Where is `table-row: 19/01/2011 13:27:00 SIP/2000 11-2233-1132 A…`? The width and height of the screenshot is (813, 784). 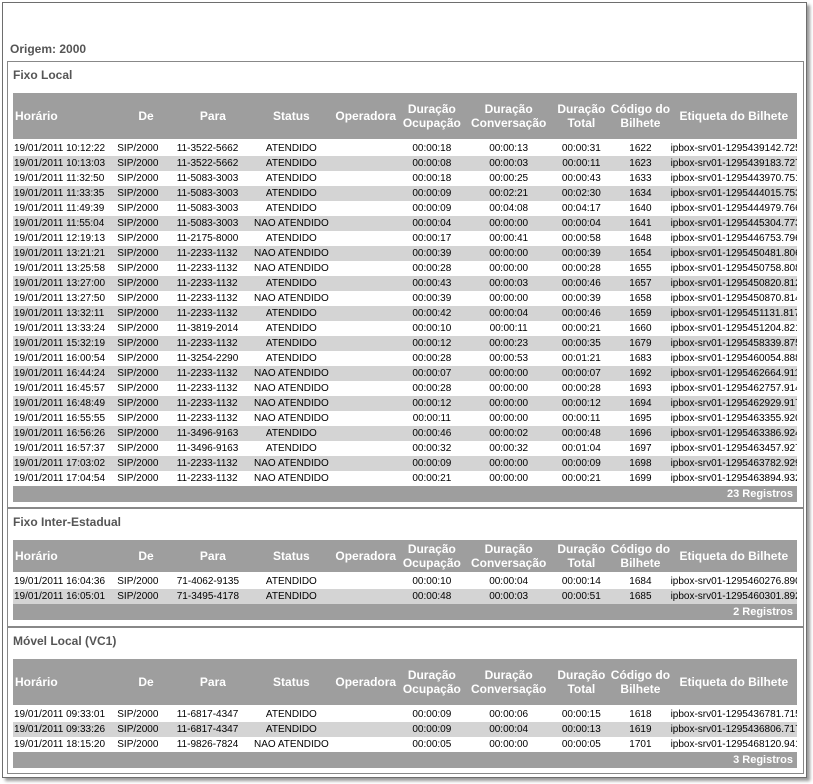
table-row: 19/01/2011 13:27:00 SIP/2000 11-2233-1132 A… is located at coordinates (405, 283).